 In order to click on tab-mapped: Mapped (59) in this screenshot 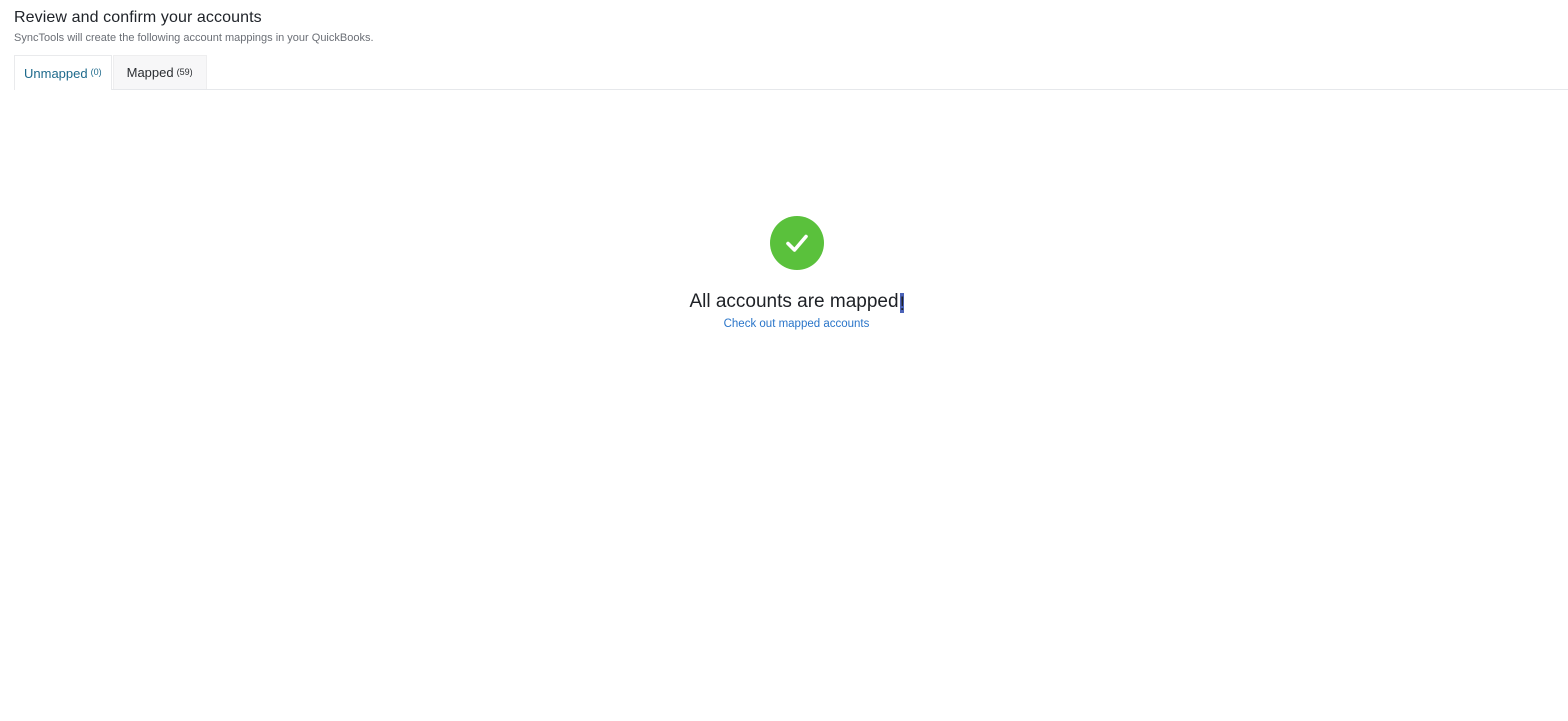, I will do `click(159, 72)`.